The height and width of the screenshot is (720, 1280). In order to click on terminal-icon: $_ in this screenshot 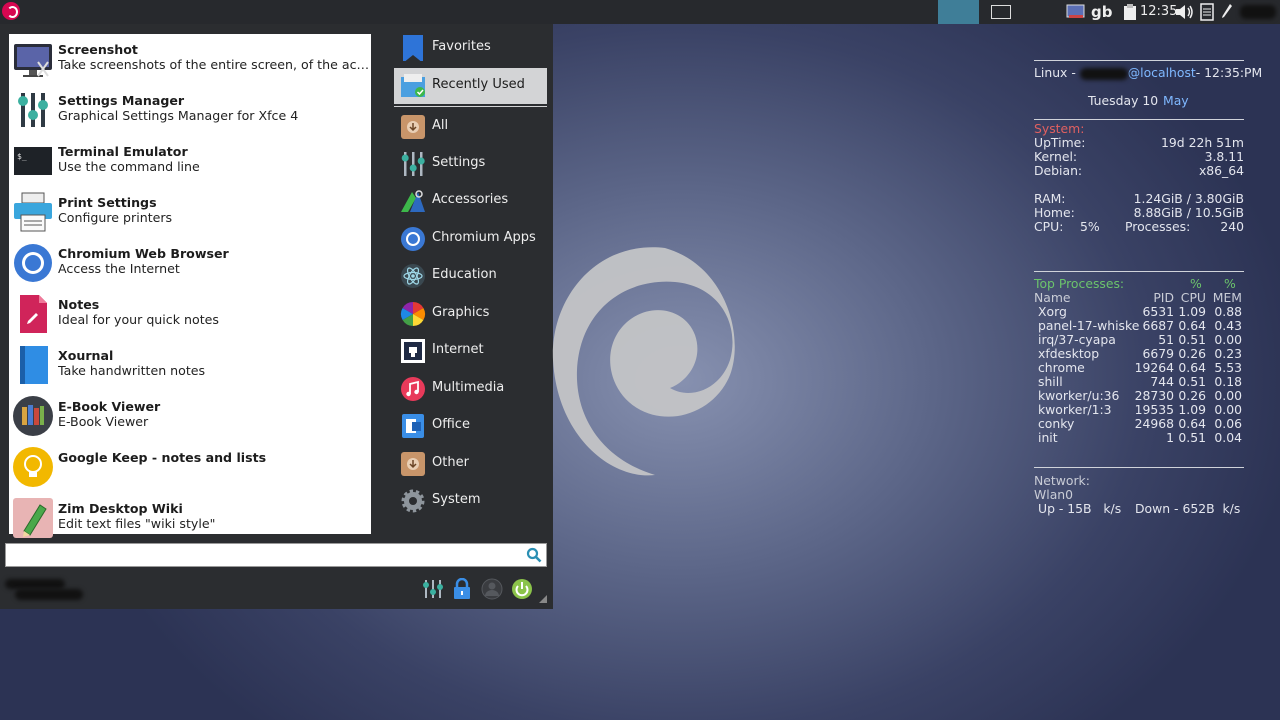, I will do `click(33, 161)`.